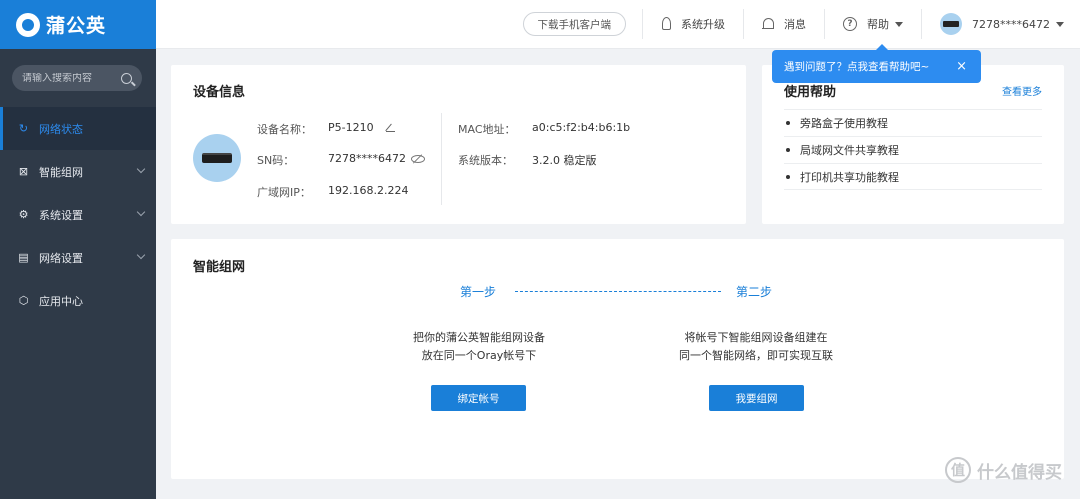  What do you see at coordinates (768, 24) in the screenshot?
I see `bell-icon` at bounding box center [768, 24].